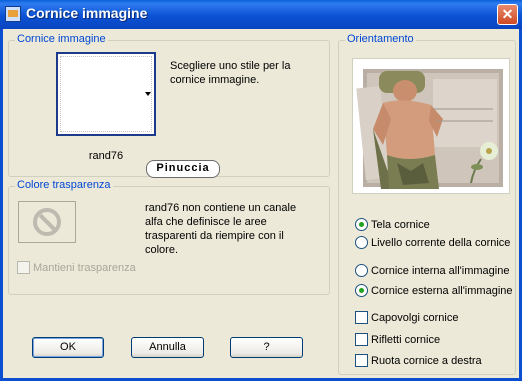 Image resolution: width=522 pixels, height=381 pixels. I want to click on cancel-button: Annulla, so click(167, 347).